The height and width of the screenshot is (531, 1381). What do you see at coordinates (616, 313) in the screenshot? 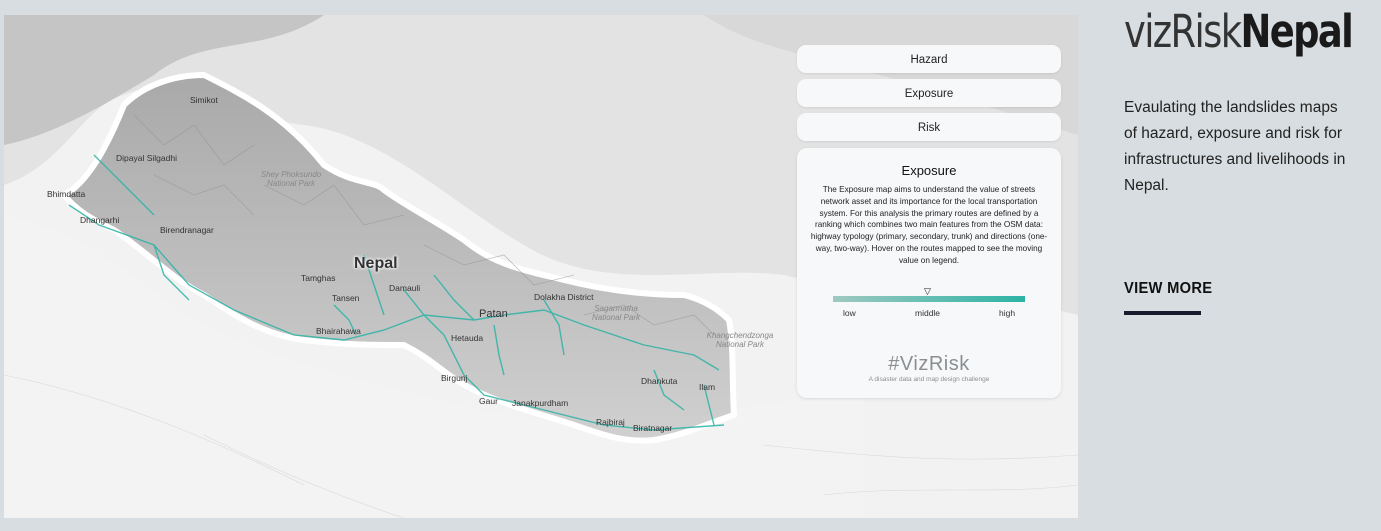
I see `park-label: Sagarmatha National Park` at bounding box center [616, 313].